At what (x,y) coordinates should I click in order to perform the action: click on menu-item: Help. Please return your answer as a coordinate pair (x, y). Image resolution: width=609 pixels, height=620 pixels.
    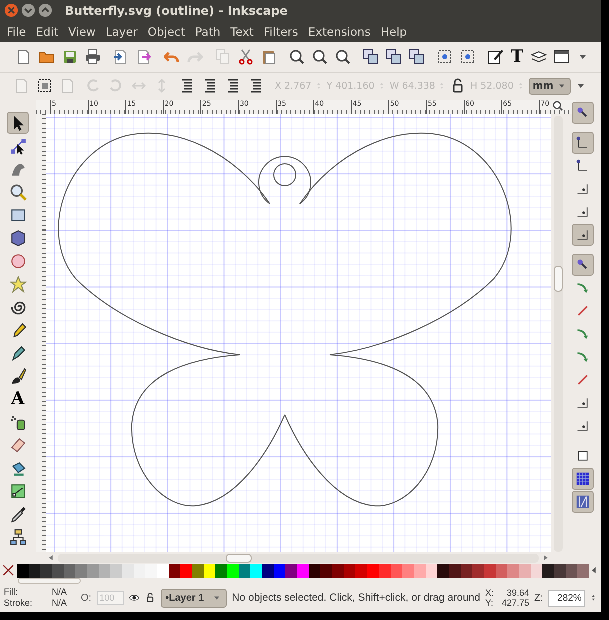
    Looking at the image, I should click on (394, 31).